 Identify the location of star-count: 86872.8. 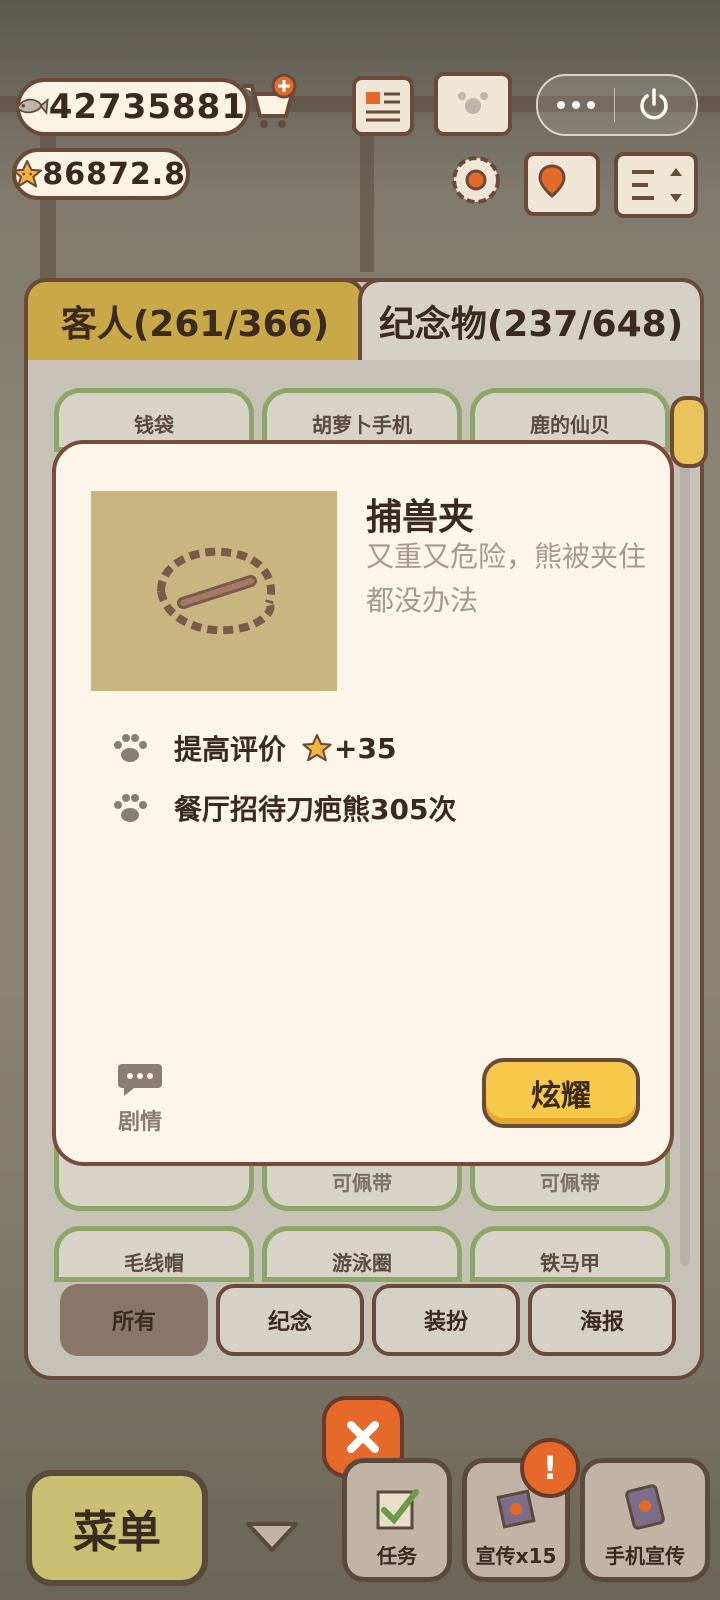
(114, 174).